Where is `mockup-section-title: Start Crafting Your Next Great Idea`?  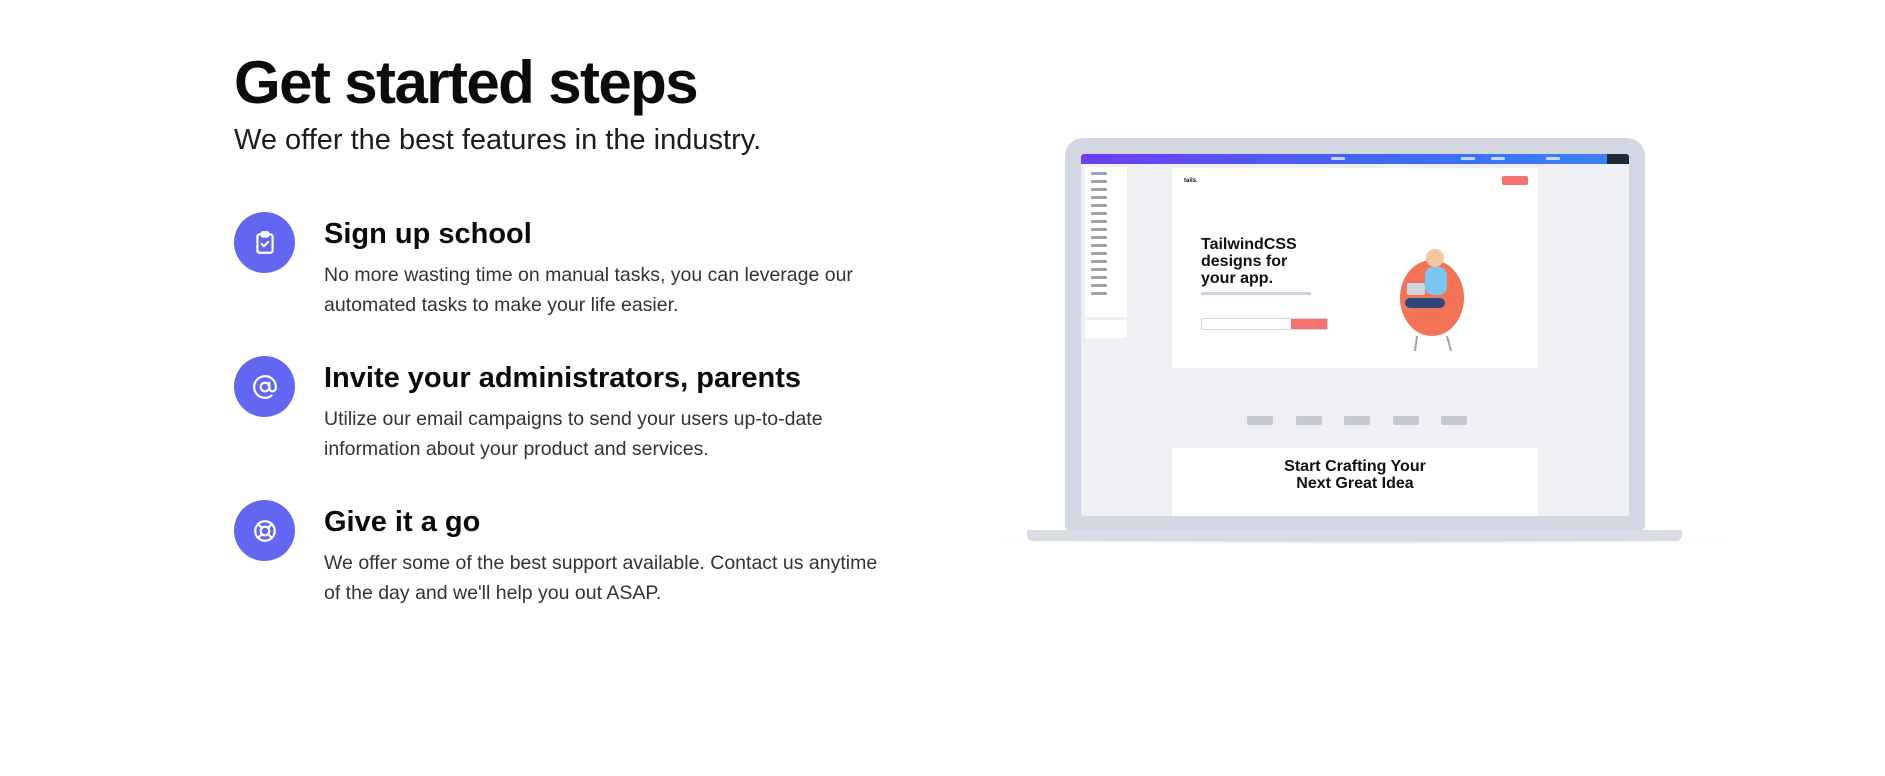 mockup-section-title: Start Crafting Your Next Great Idea is located at coordinates (1355, 475).